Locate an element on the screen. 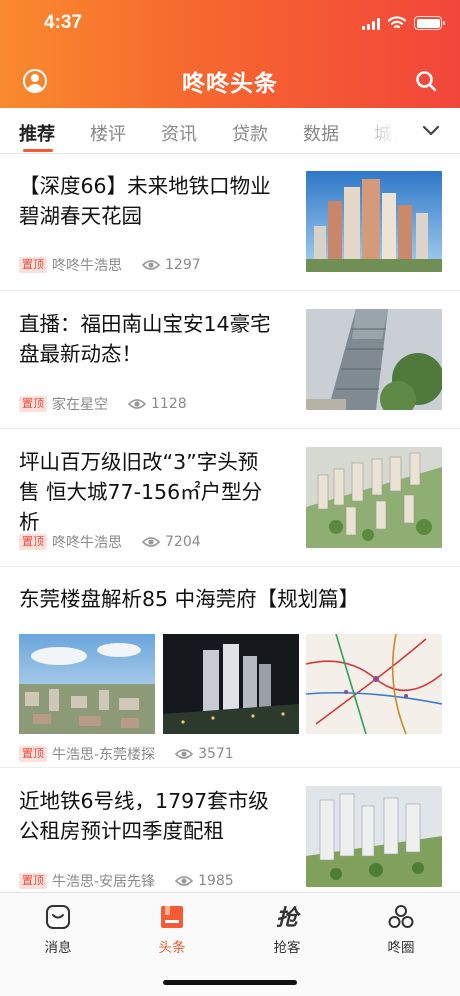  article-meta: 置顶 家在星空 1128 is located at coordinates (103, 404).